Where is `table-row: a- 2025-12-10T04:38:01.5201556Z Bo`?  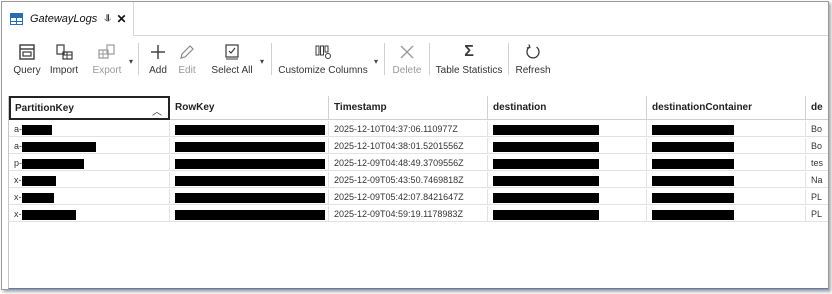
table-row: a- 2025-12-10T04:38:01.5201556Z Bo is located at coordinates (418, 146).